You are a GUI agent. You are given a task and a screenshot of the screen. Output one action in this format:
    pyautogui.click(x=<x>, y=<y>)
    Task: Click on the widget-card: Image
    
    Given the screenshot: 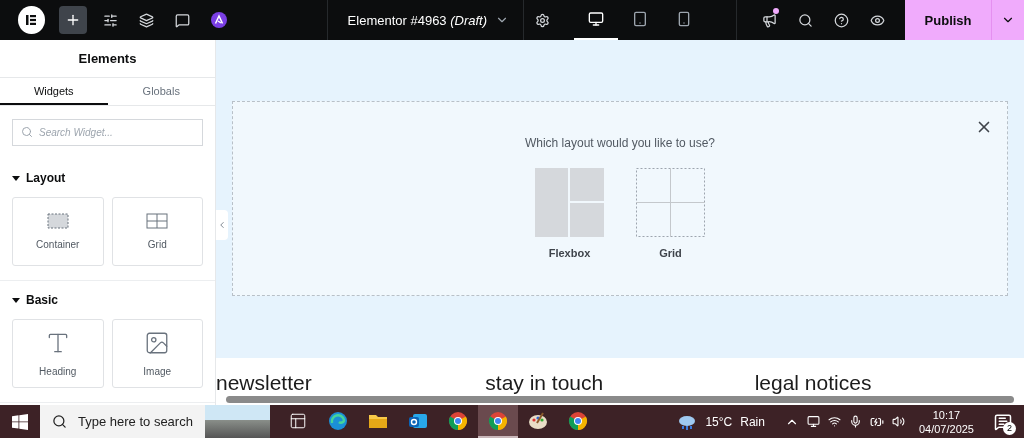 What is the action you would take?
    pyautogui.click(x=157, y=353)
    